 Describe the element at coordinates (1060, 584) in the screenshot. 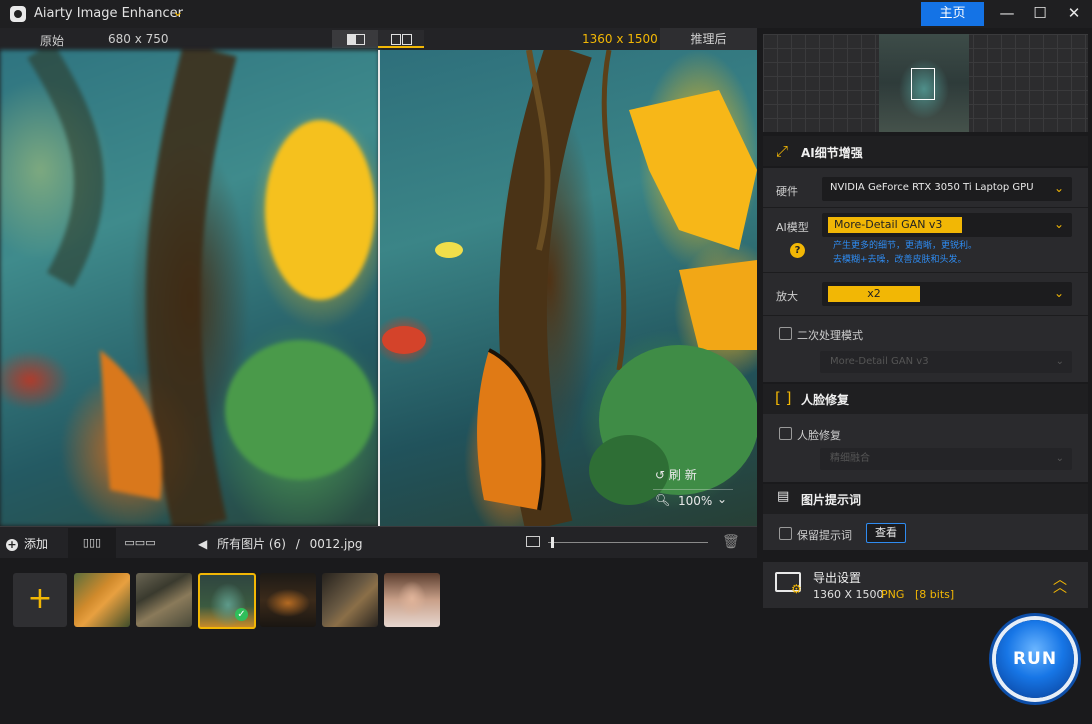

I see `collapse-chevron-up-icon: ︿ ︿` at that location.